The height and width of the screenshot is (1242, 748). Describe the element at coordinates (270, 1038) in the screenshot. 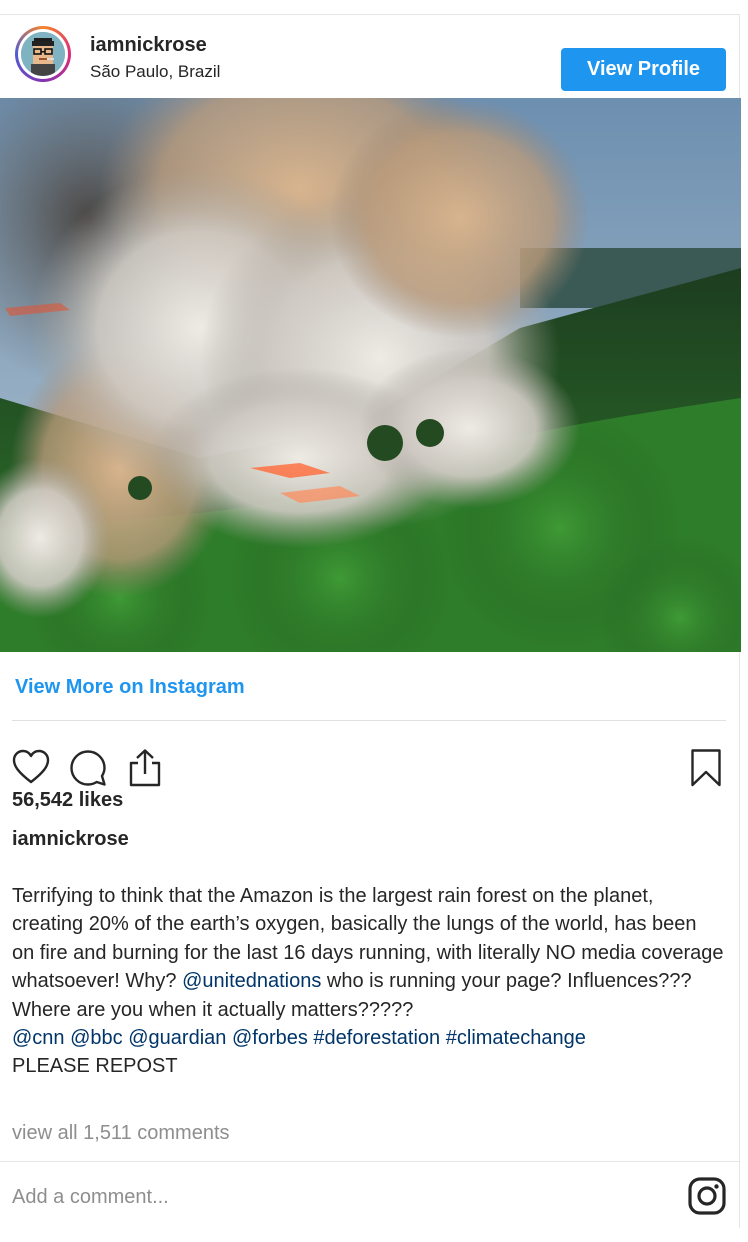

I see `mention-link: @forbes` at that location.